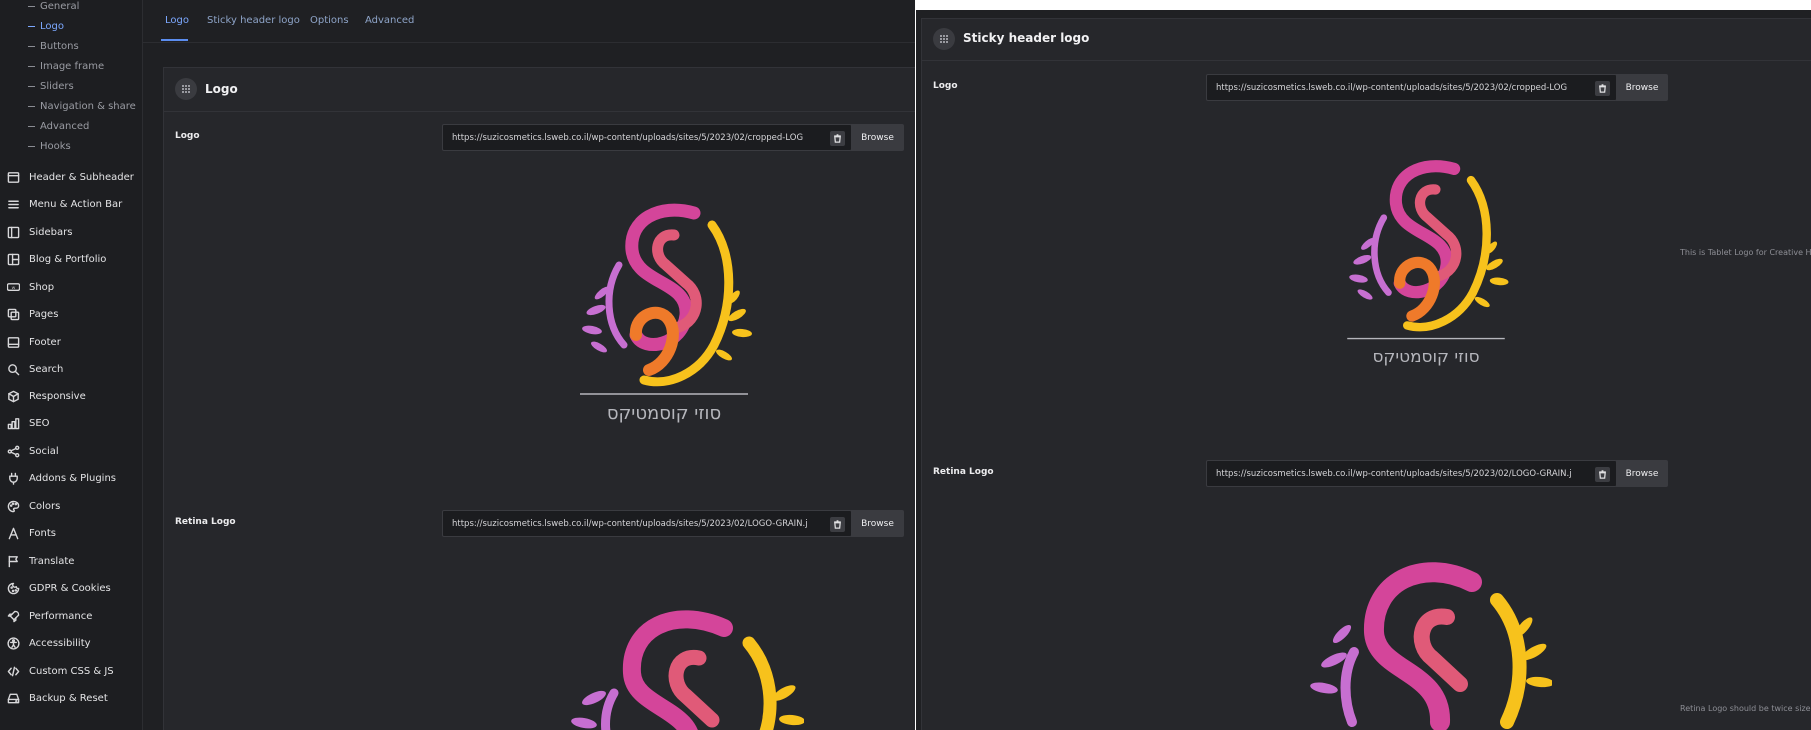 Image resolution: width=1811 pixels, height=730 pixels. Describe the element at coordinates (66, 66) in the screenshot. I see `sidebar-sub-item-image-frame: Image frame` at that location.